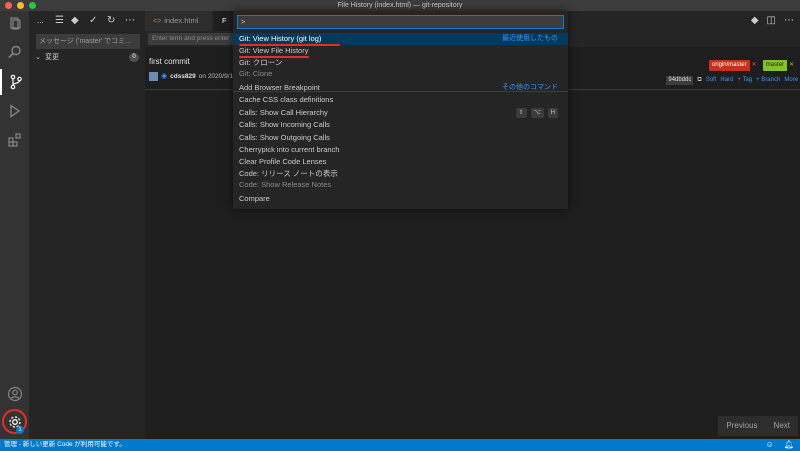  I want to click on command-item: Clear Profile Code Lenses, so click(400, 162).